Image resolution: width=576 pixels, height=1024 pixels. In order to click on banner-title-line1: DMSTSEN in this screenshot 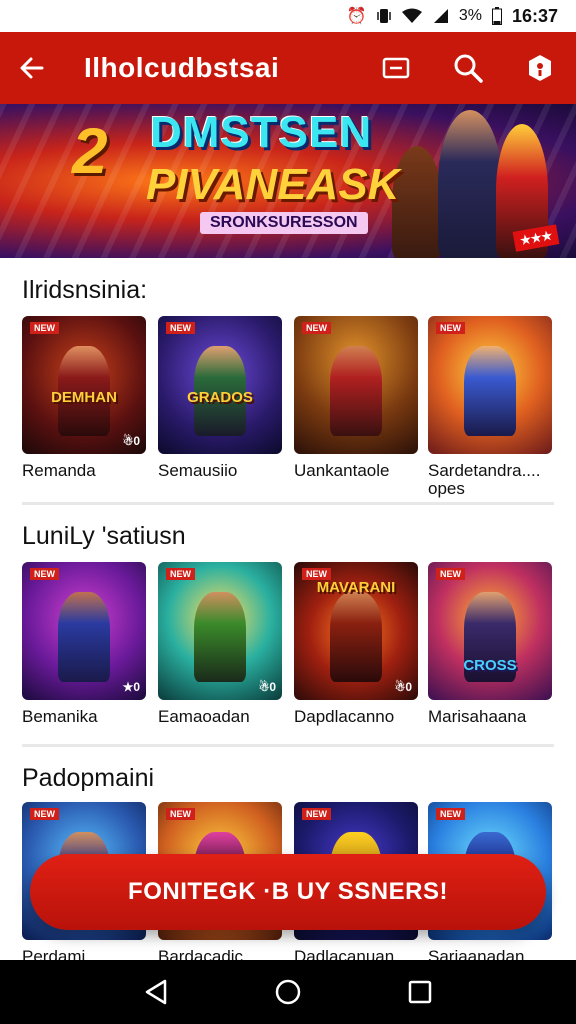, I will do `click(261, 132)`.